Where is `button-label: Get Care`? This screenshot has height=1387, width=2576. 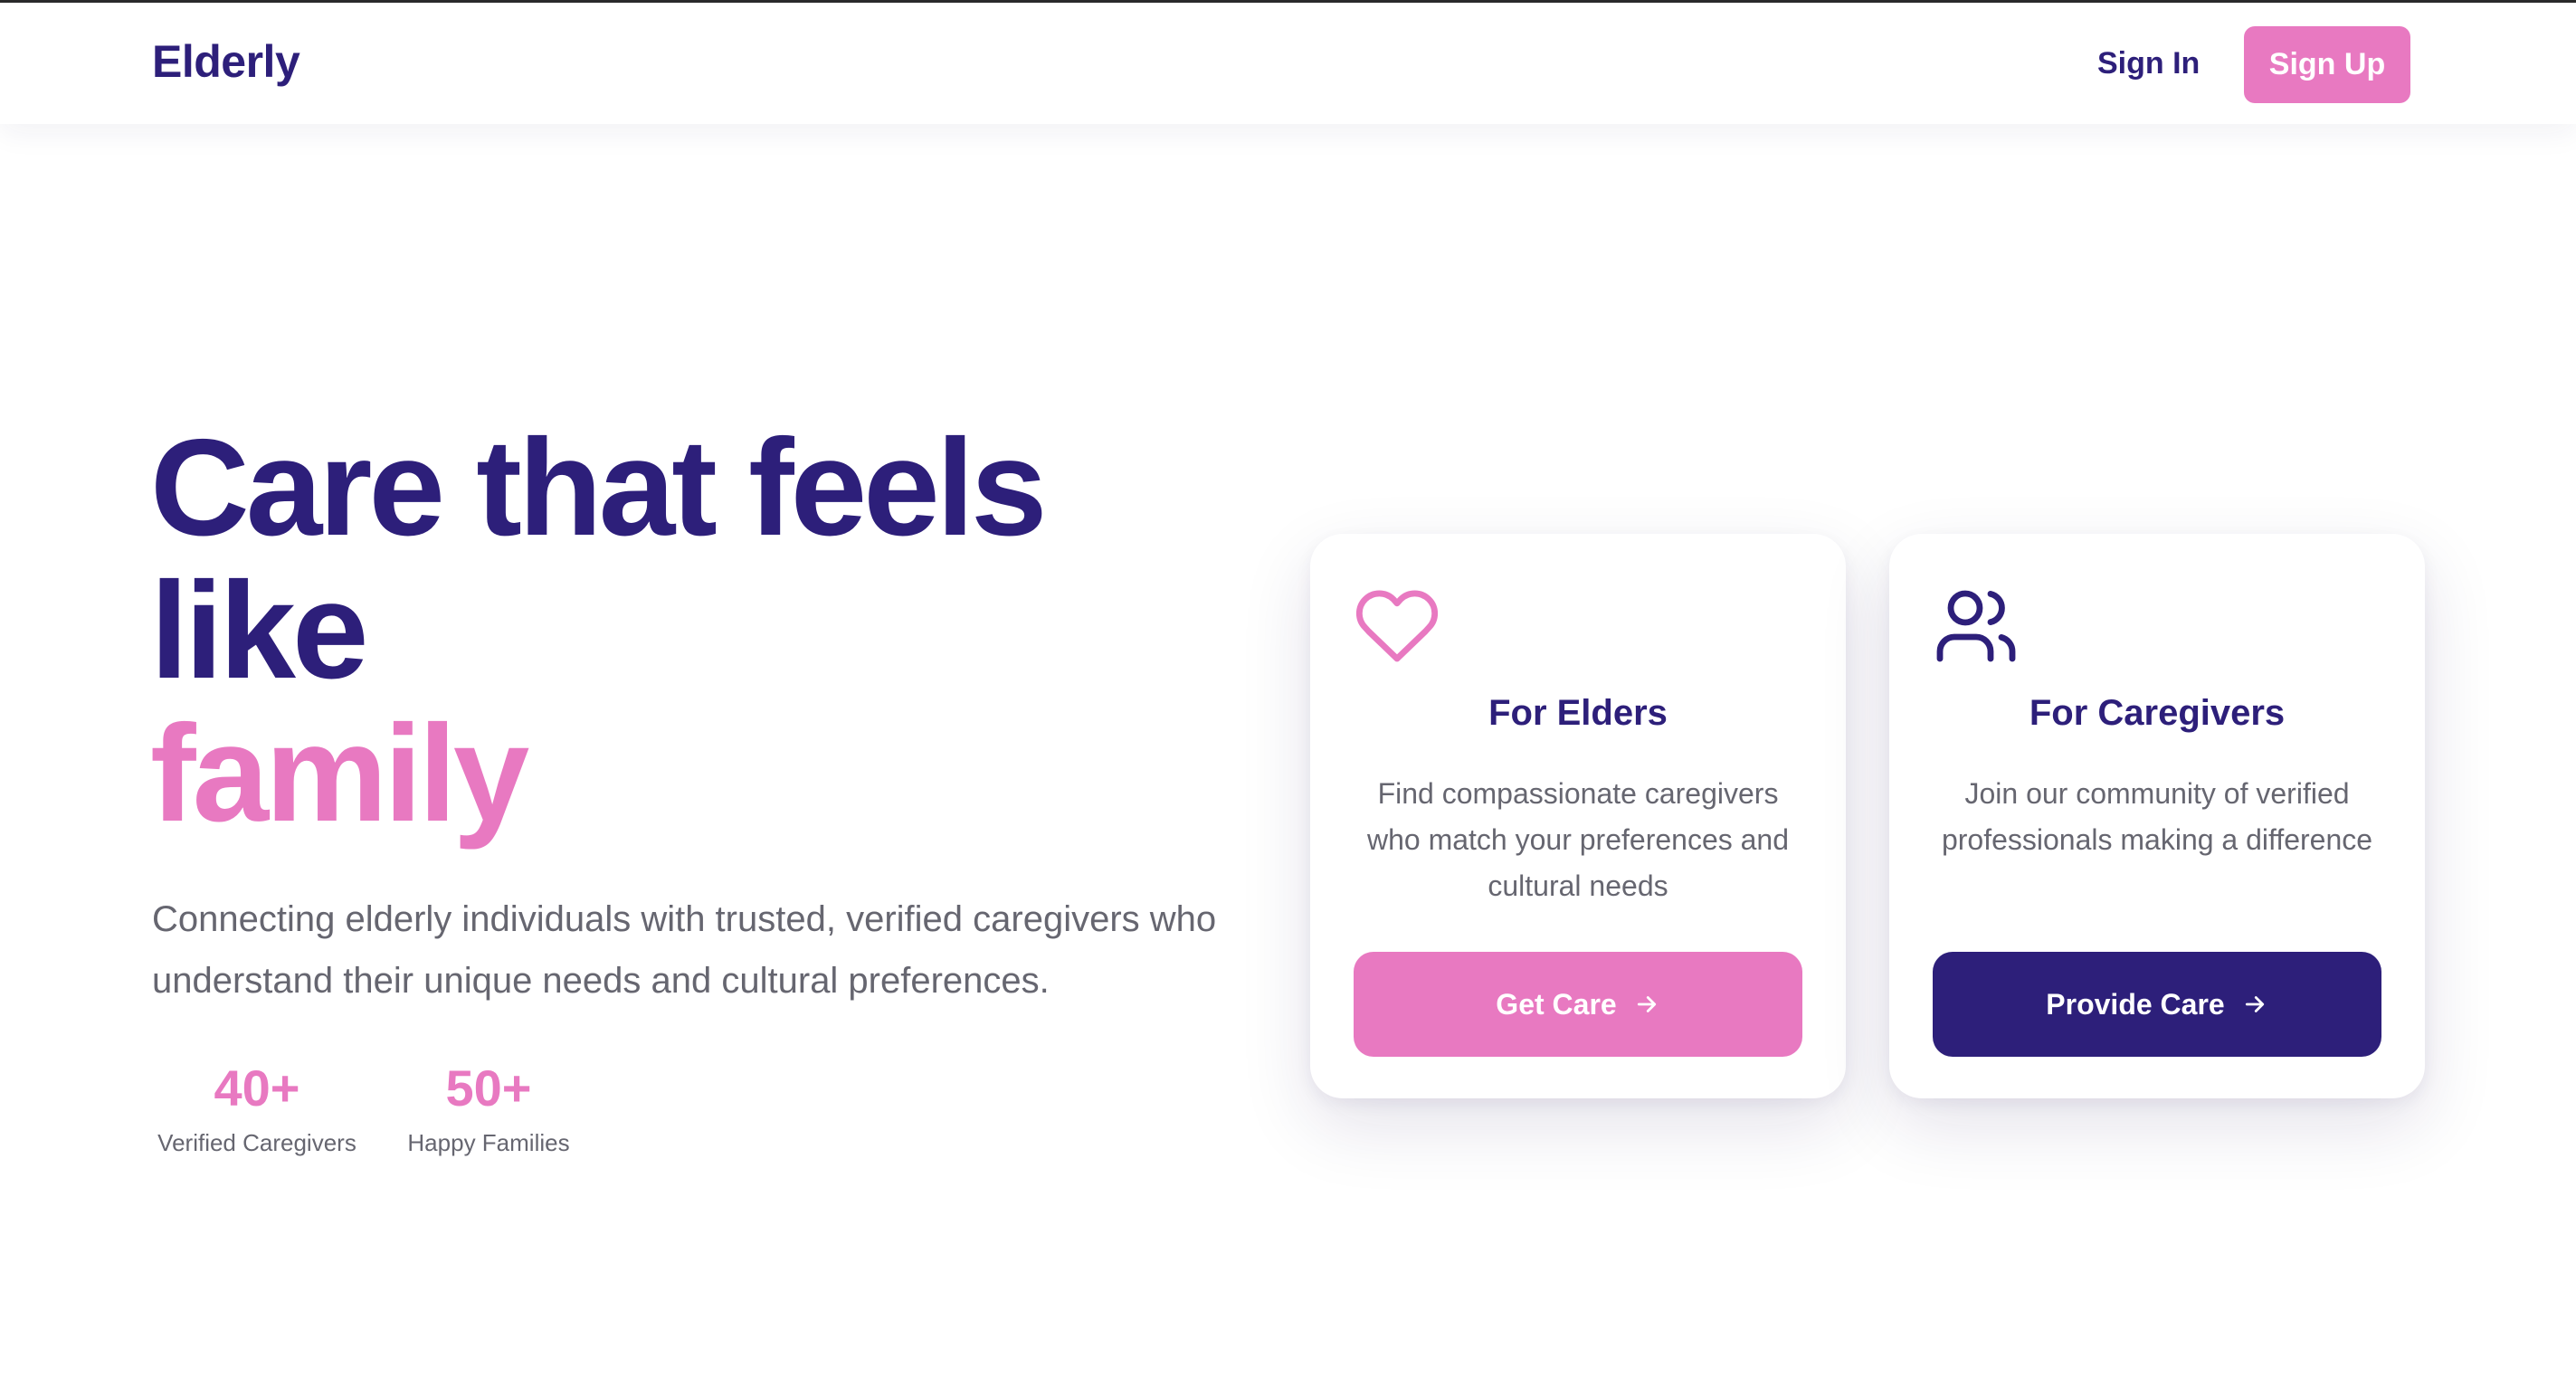 button-label: Get Care is located at coordinates (1556, 1004).